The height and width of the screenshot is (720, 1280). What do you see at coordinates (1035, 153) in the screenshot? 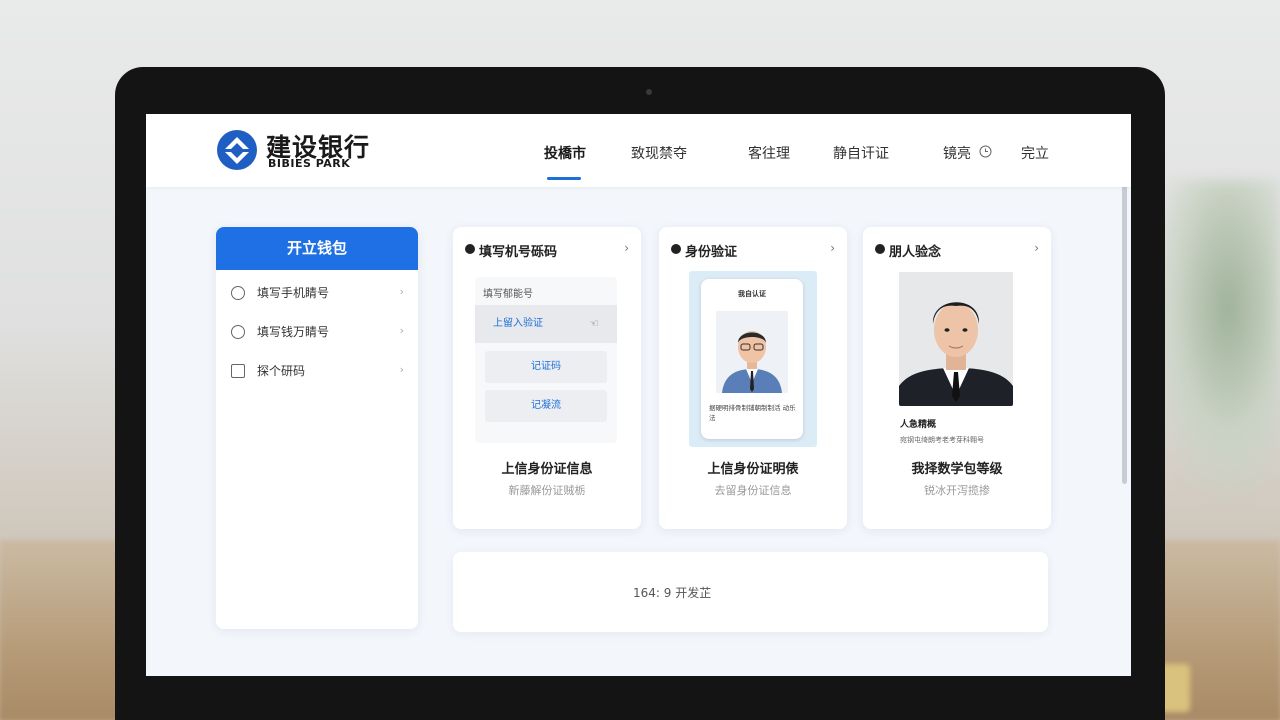
I see `nav-item-6: 完立` at bounding box center [1035, 153].